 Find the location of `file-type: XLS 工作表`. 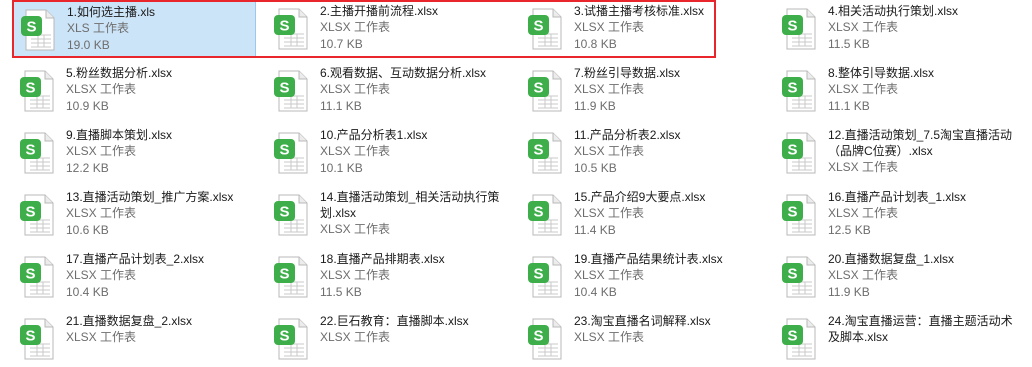

file-type: XLS 工作表 is located at coordinates (98, 28).